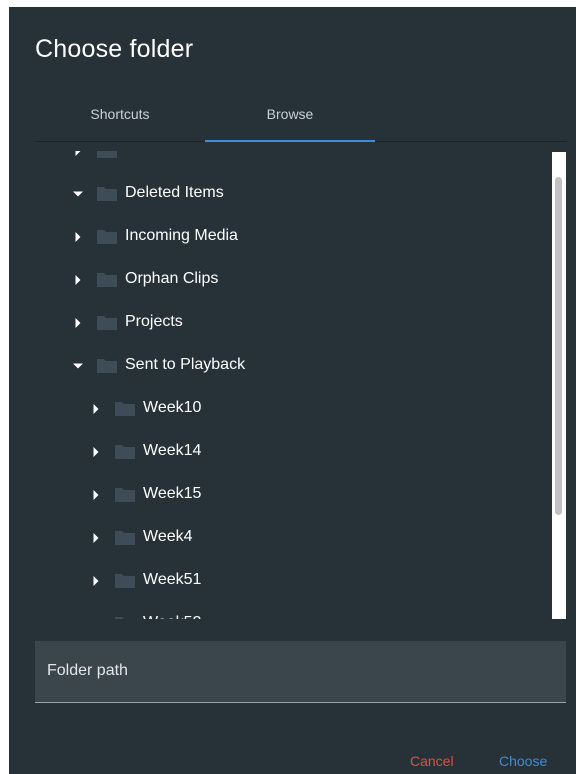 The image size is (576, 774). What do you see at coordinates (285, 161) in the screenshot?
I see `tree-row-partial` at bounding box center [285, 161].